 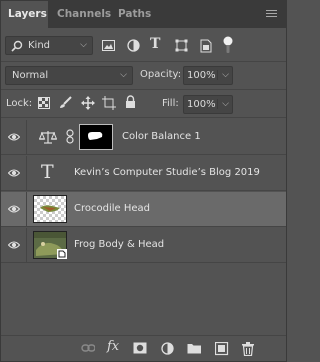 I want to click on filter-kind-select: Kind ⌵, so click(x=49, y=45).